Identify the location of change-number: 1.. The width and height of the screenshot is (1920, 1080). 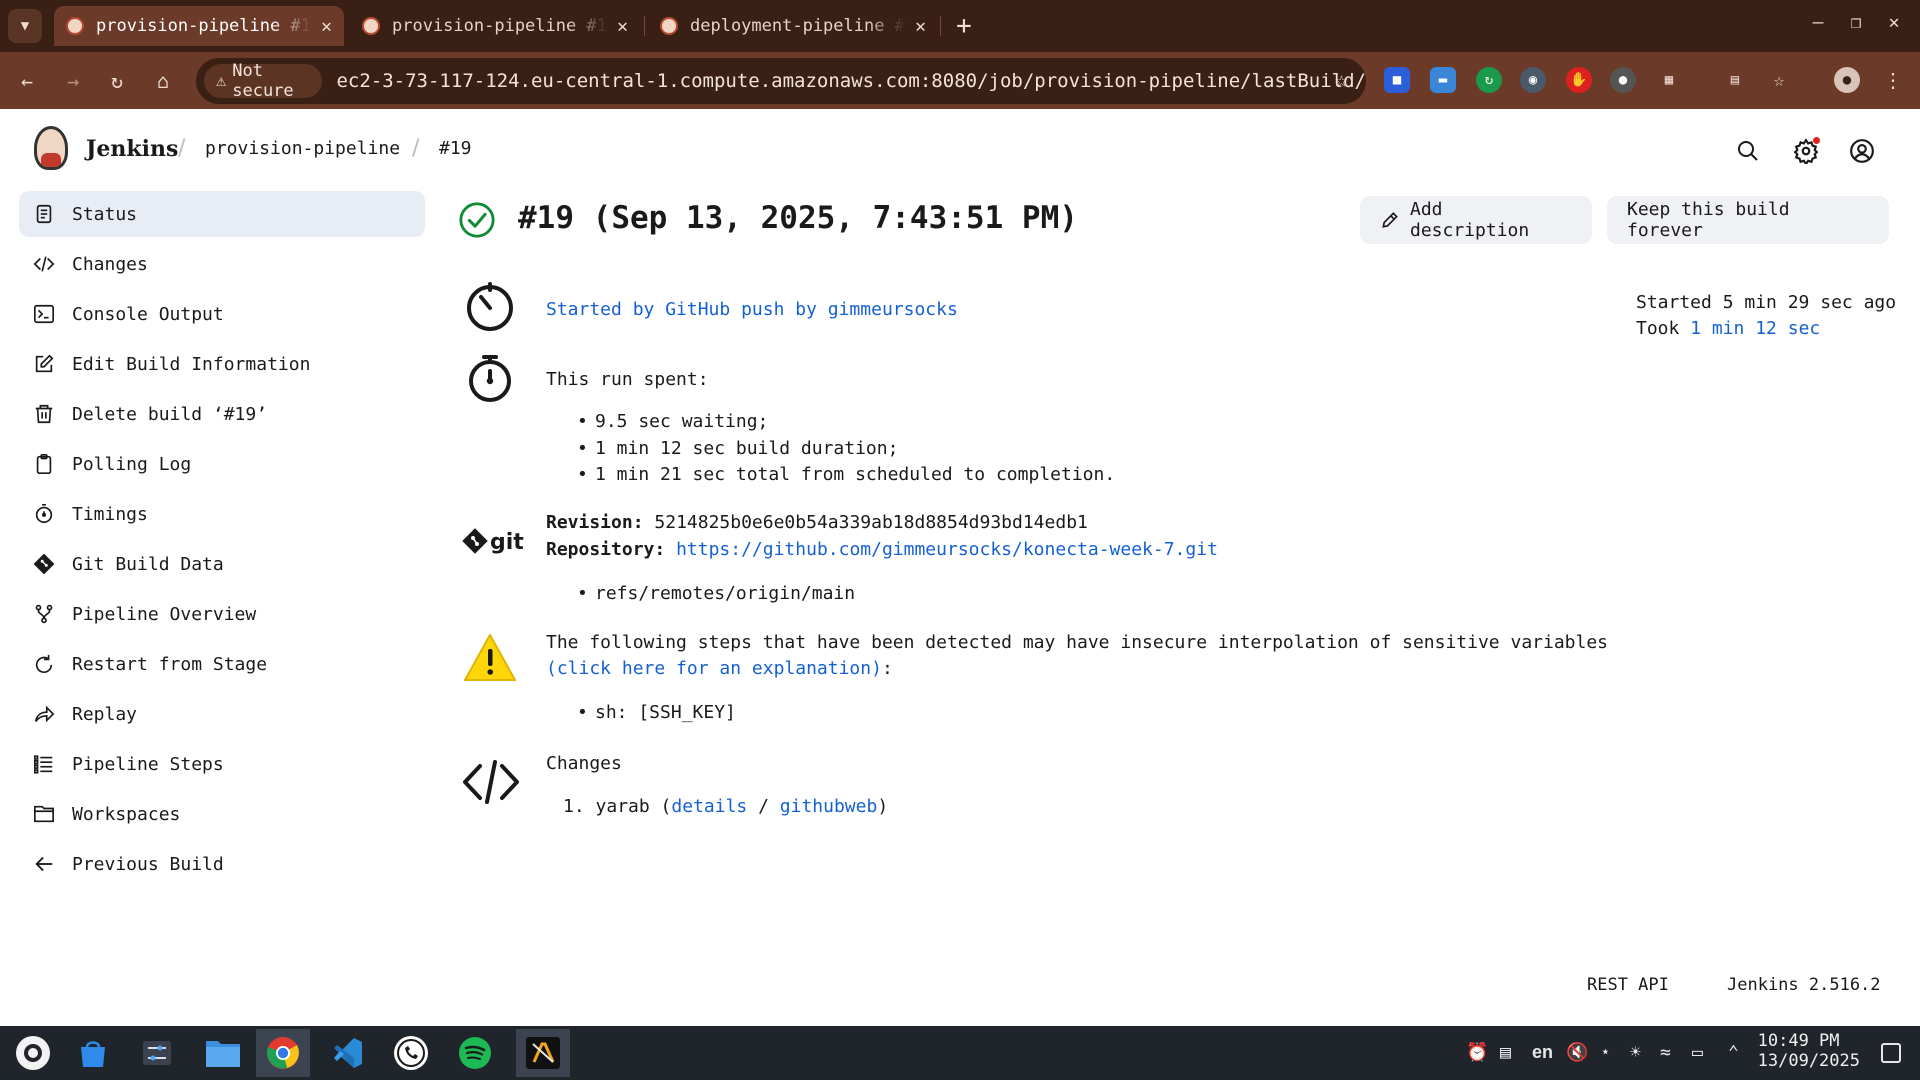
(579, 806).